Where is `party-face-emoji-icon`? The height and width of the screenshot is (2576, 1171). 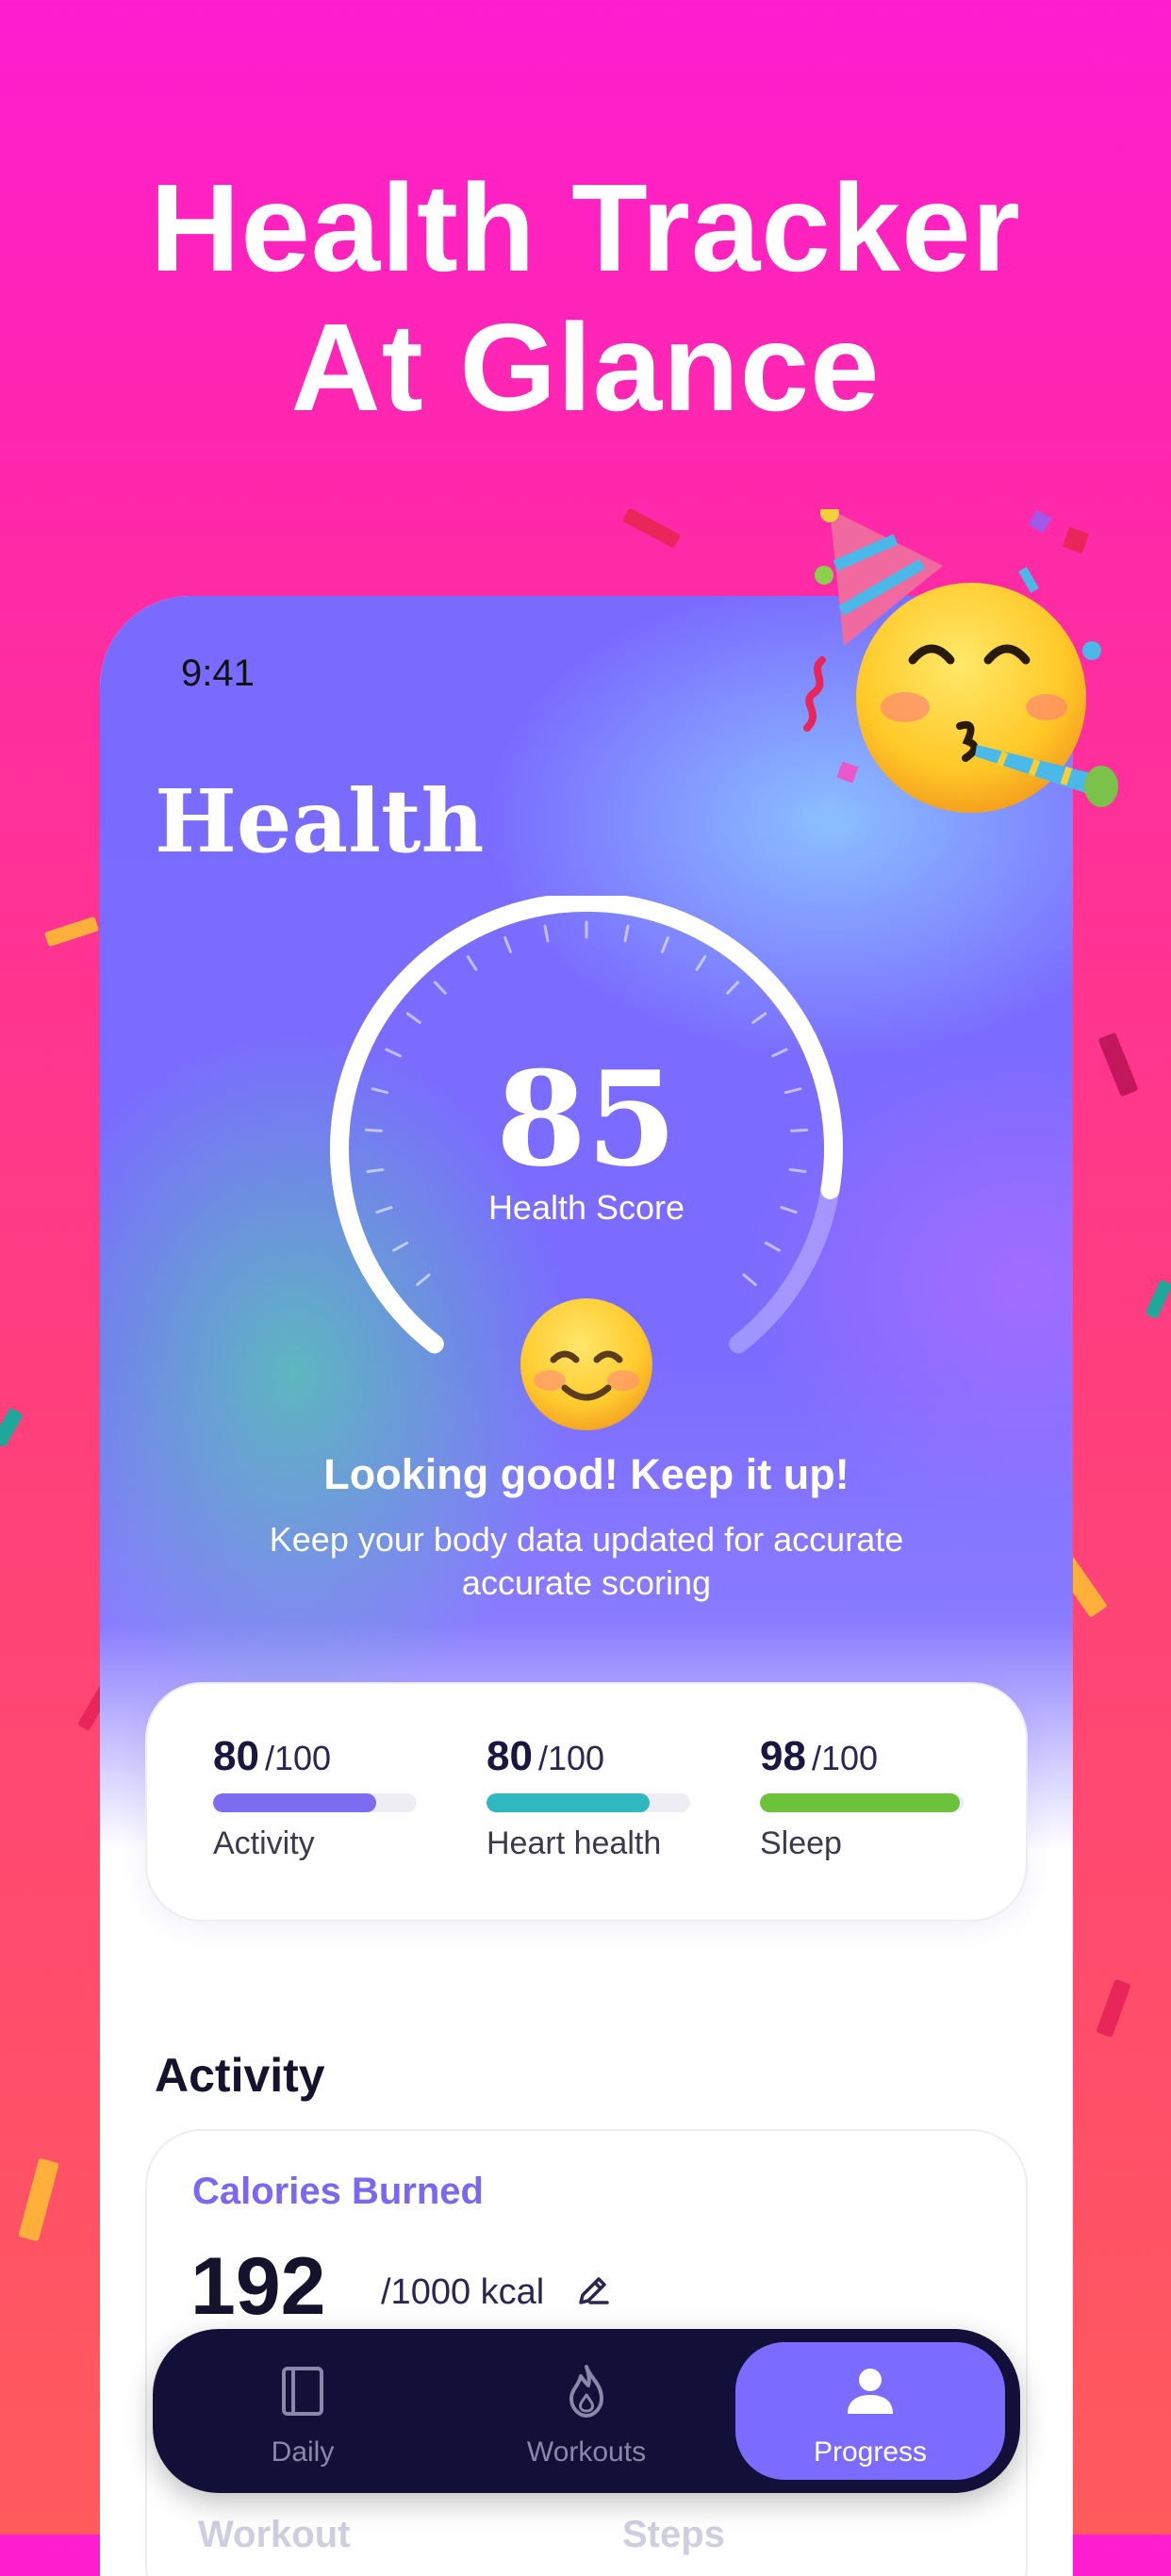
party-face-emoji-icon is located at coordinates (960, 661).